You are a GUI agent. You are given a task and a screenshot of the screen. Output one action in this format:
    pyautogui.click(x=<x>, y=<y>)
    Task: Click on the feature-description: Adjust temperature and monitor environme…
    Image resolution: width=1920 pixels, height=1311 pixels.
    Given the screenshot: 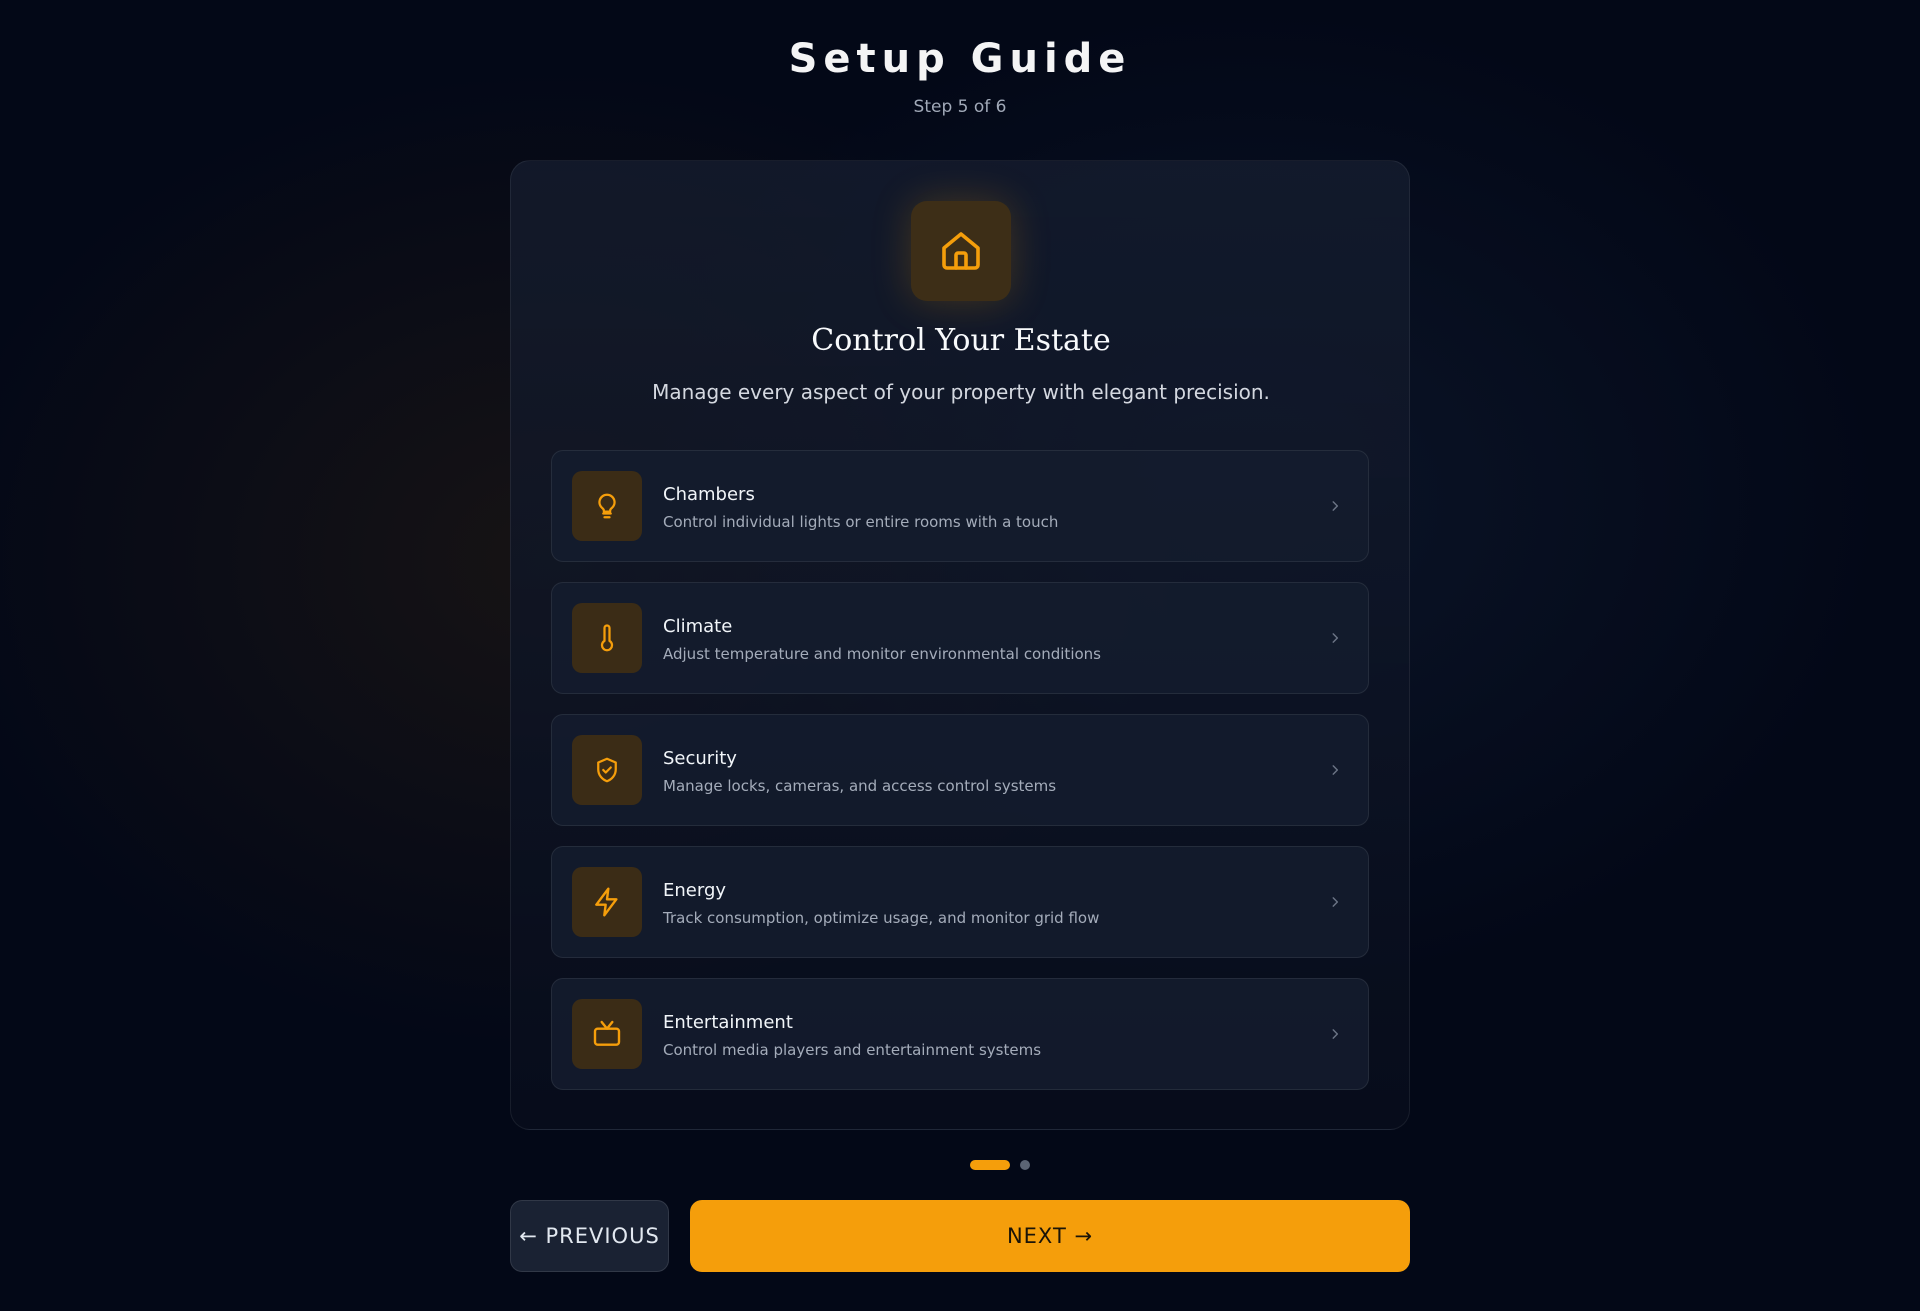 What is the action you would take?
    pyautogui.click(x=882, y=654)
    